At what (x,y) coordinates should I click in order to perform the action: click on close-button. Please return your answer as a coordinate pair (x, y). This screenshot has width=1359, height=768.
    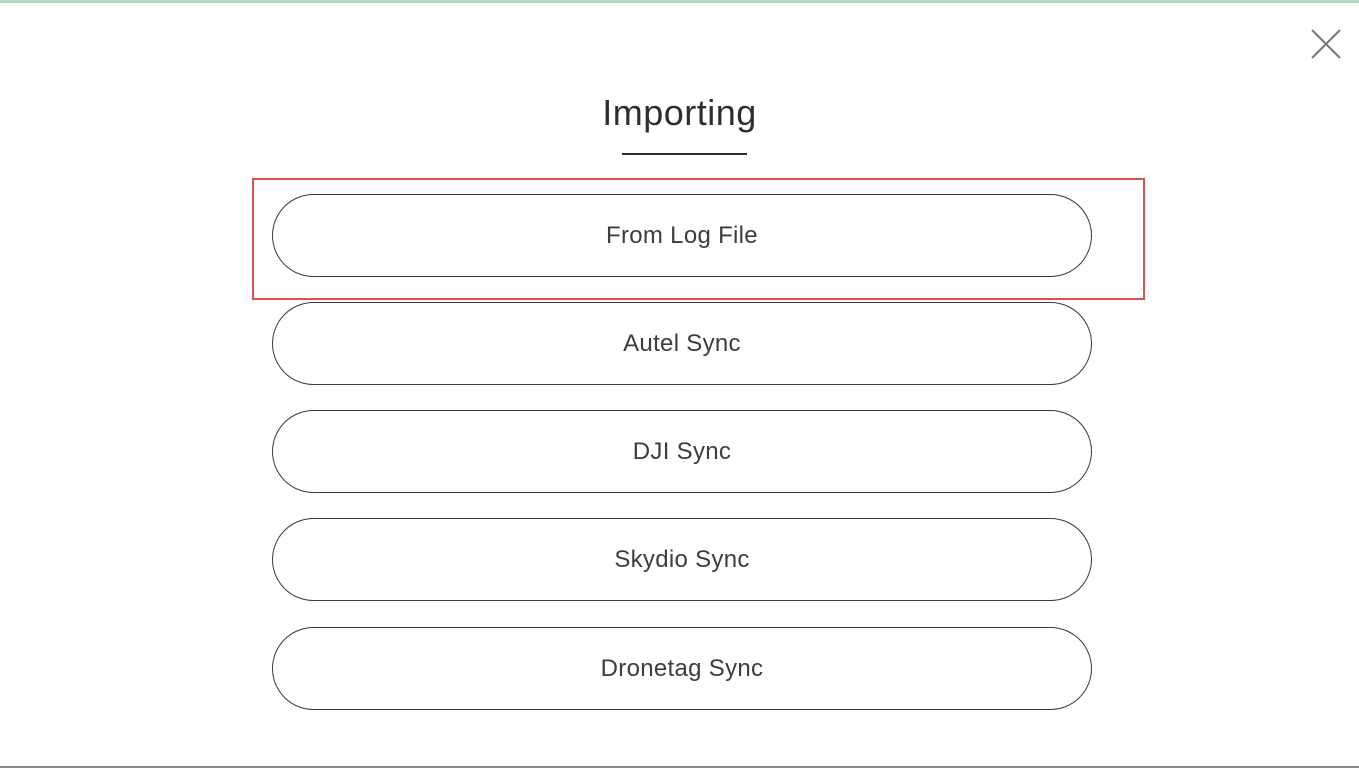
    Looking at the image, I should click on (1326, 44).